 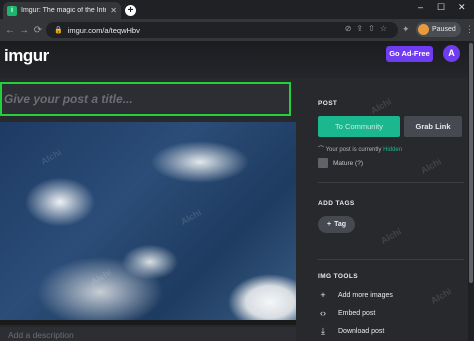 I want to click on url-text: imgur.com/a/teqwHbv, so click(x=103, y=30).